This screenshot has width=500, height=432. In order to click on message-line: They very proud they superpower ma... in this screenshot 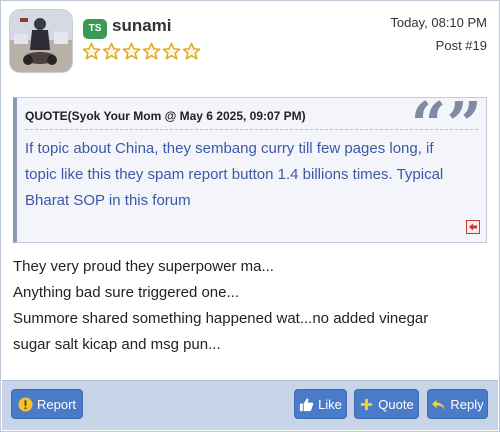, I will do `click(143, 266)`.